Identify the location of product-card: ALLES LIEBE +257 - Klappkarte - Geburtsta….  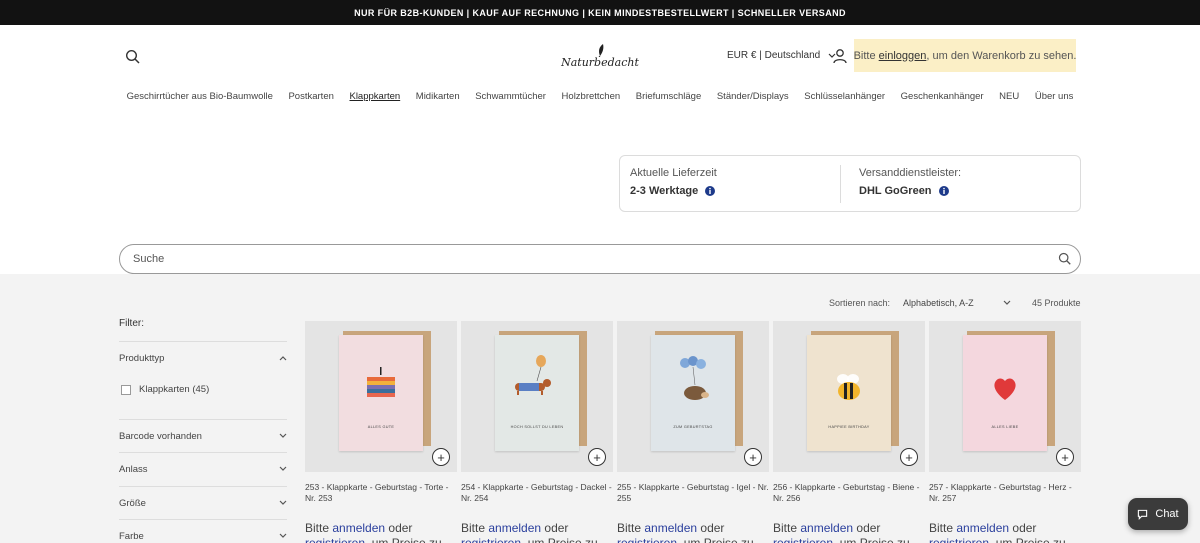
(1005, 432).